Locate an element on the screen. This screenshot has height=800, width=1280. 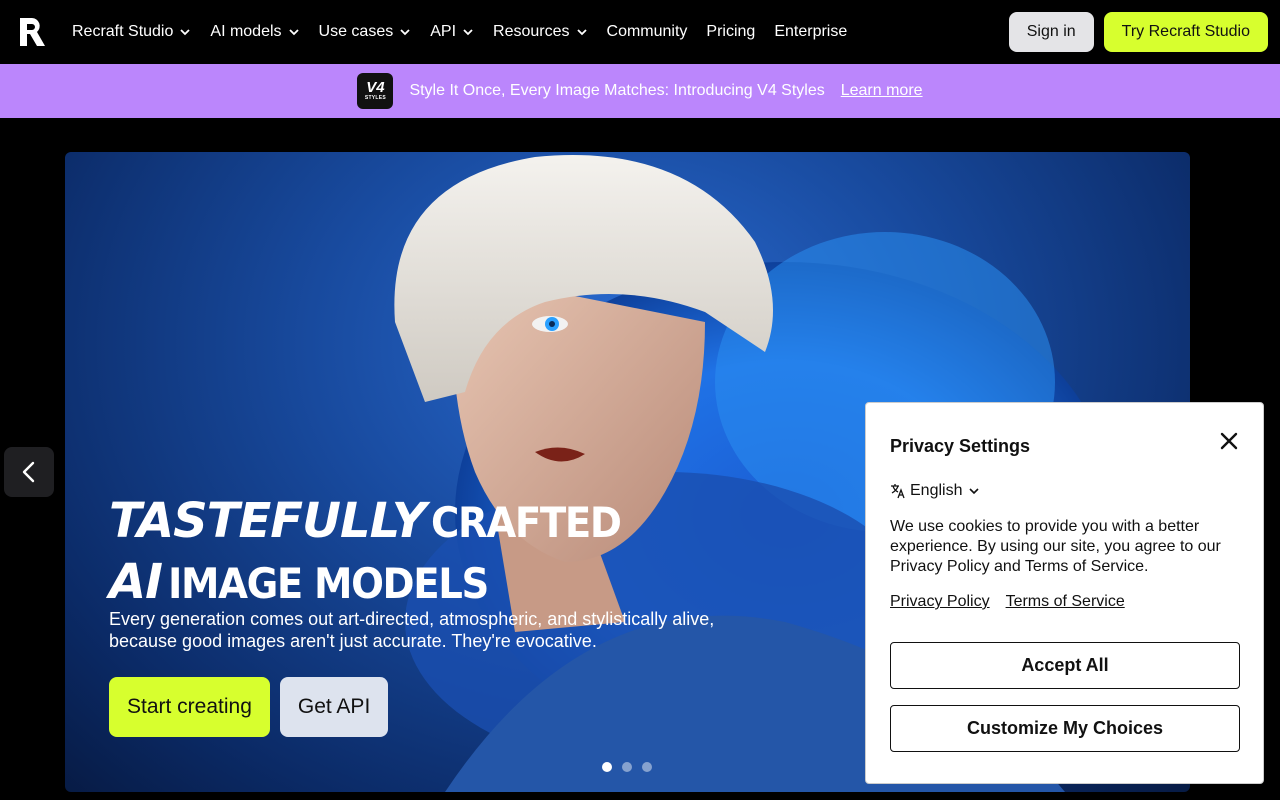
chevron-left-icon is located at coordinates (28, 472).